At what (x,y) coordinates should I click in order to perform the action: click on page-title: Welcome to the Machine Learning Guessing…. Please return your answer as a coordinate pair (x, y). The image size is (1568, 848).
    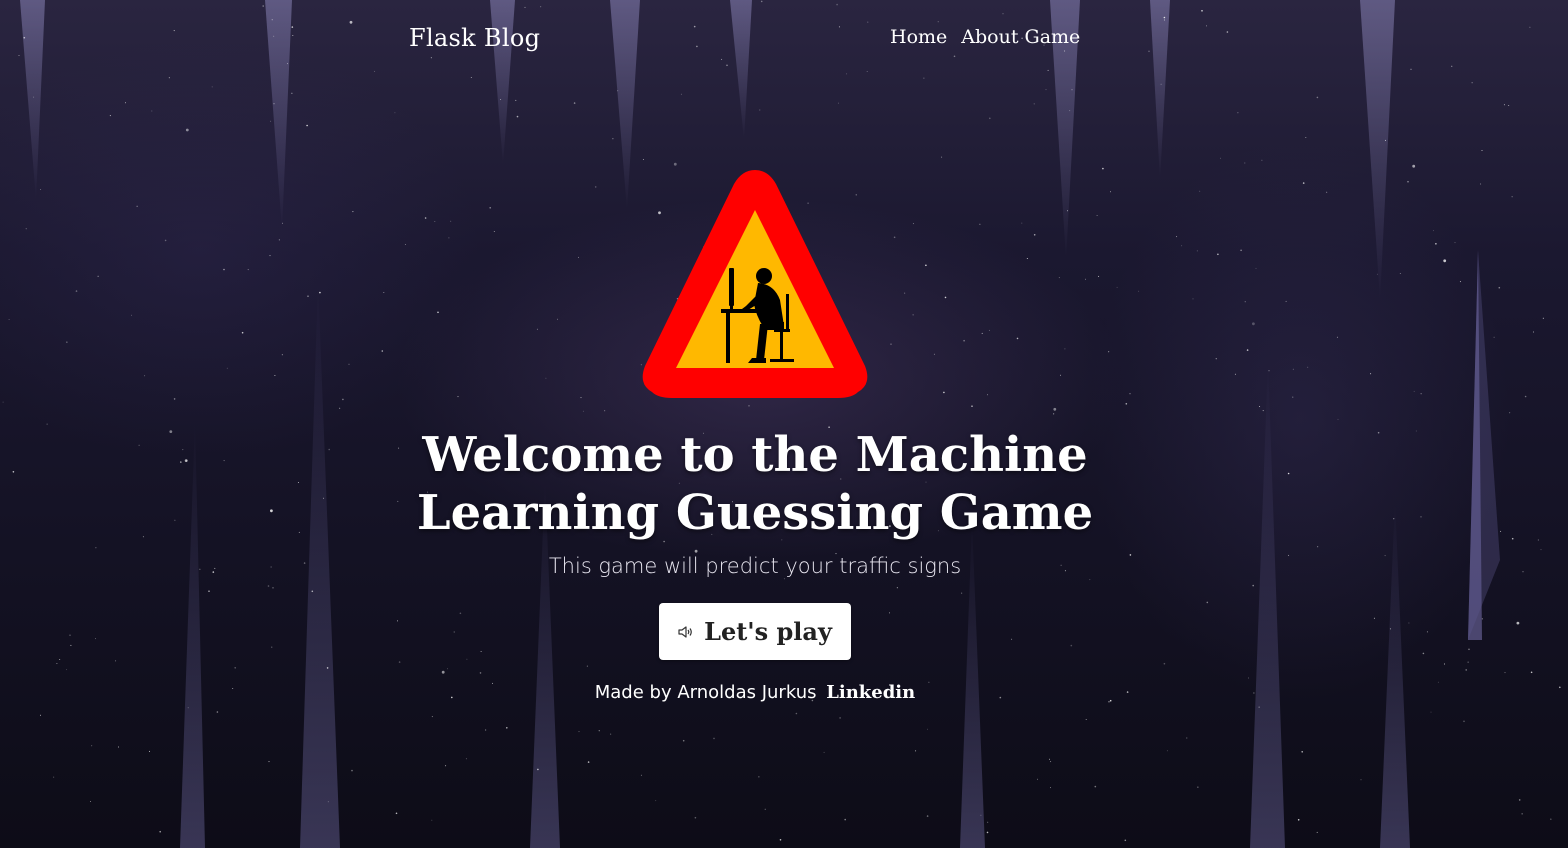
    Looking at the image, I should click on (755, 484).